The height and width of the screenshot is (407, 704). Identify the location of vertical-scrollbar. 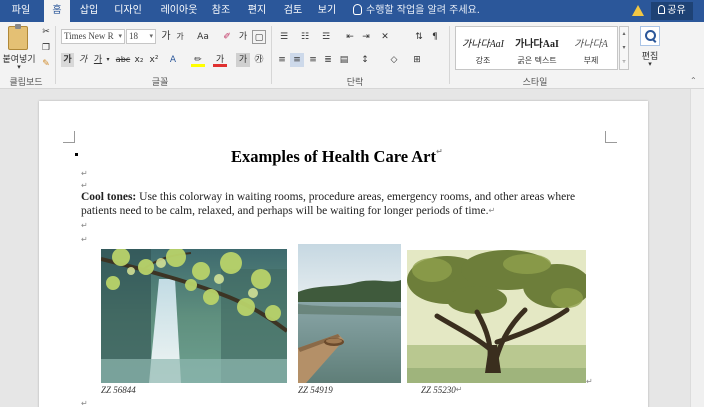
(697, 248).